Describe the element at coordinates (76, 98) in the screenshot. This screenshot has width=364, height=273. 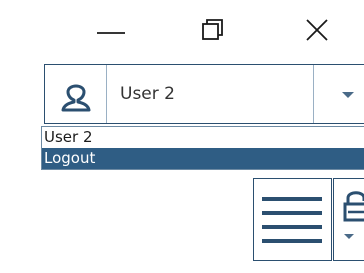
I see `user-icon` at that location.